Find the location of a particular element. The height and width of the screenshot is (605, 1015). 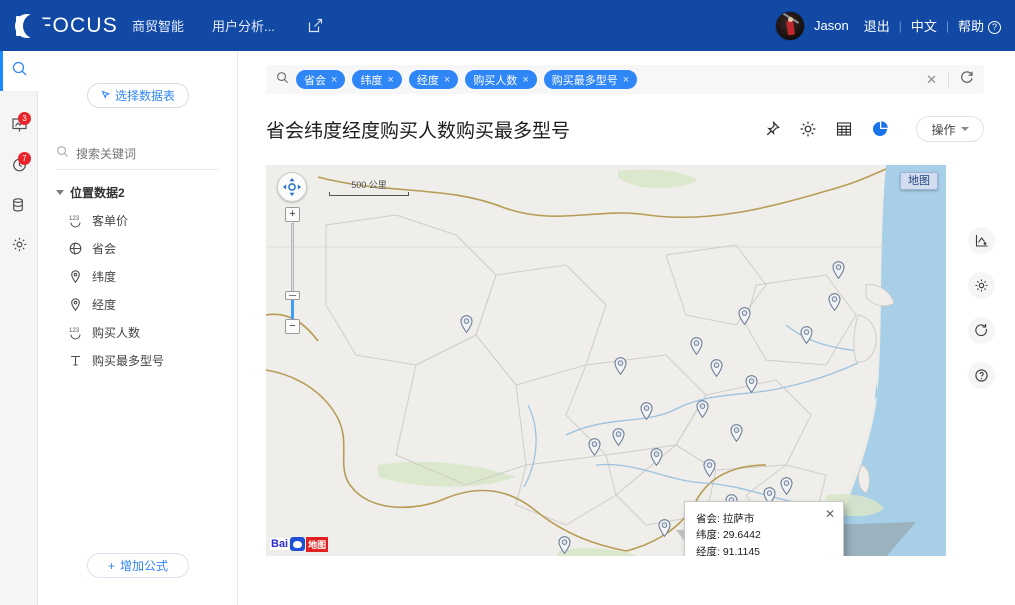

logo: FOCUS is located at coordinates (59, 26).